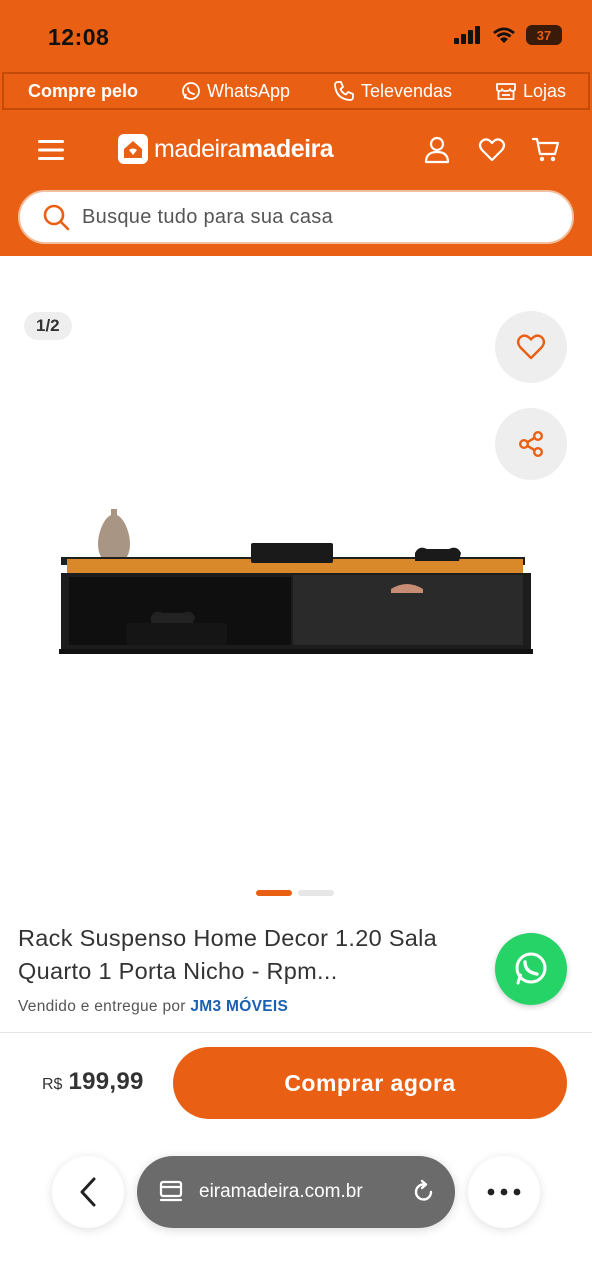  I want to click on search-input: Busque tudo para sua casa, so click(296, 217).